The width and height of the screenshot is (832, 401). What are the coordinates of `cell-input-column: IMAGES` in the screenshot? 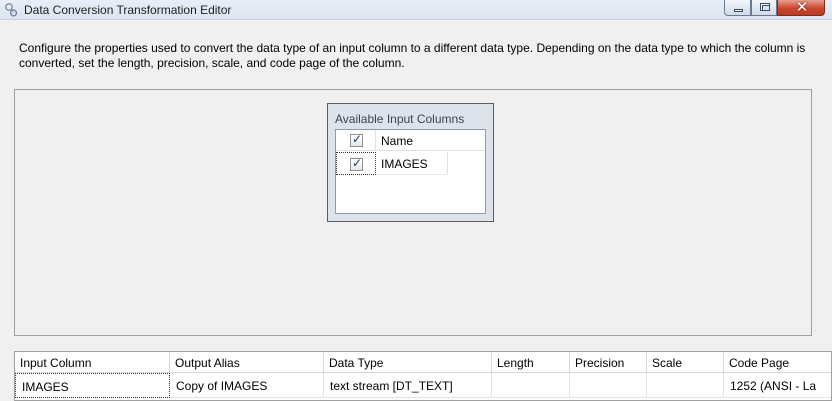 It's located at (92, 385).